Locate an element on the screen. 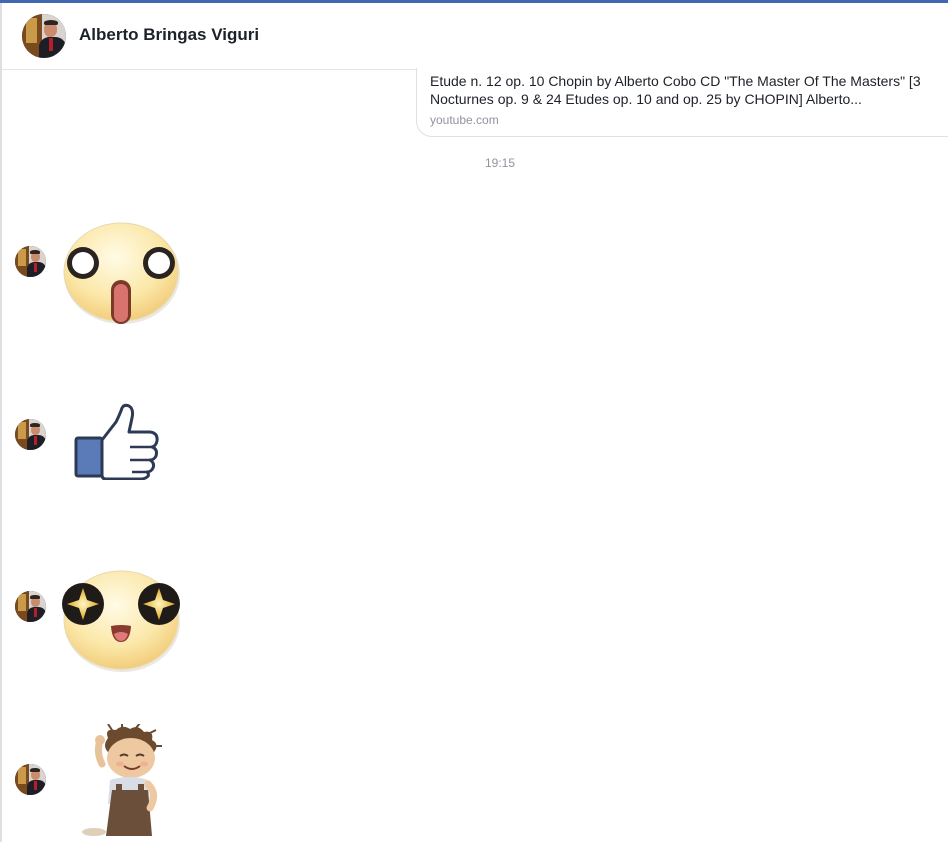 This screenshot has height=842, width=948. message-timestamp: 19:15 is located at coordinates (500, 163).